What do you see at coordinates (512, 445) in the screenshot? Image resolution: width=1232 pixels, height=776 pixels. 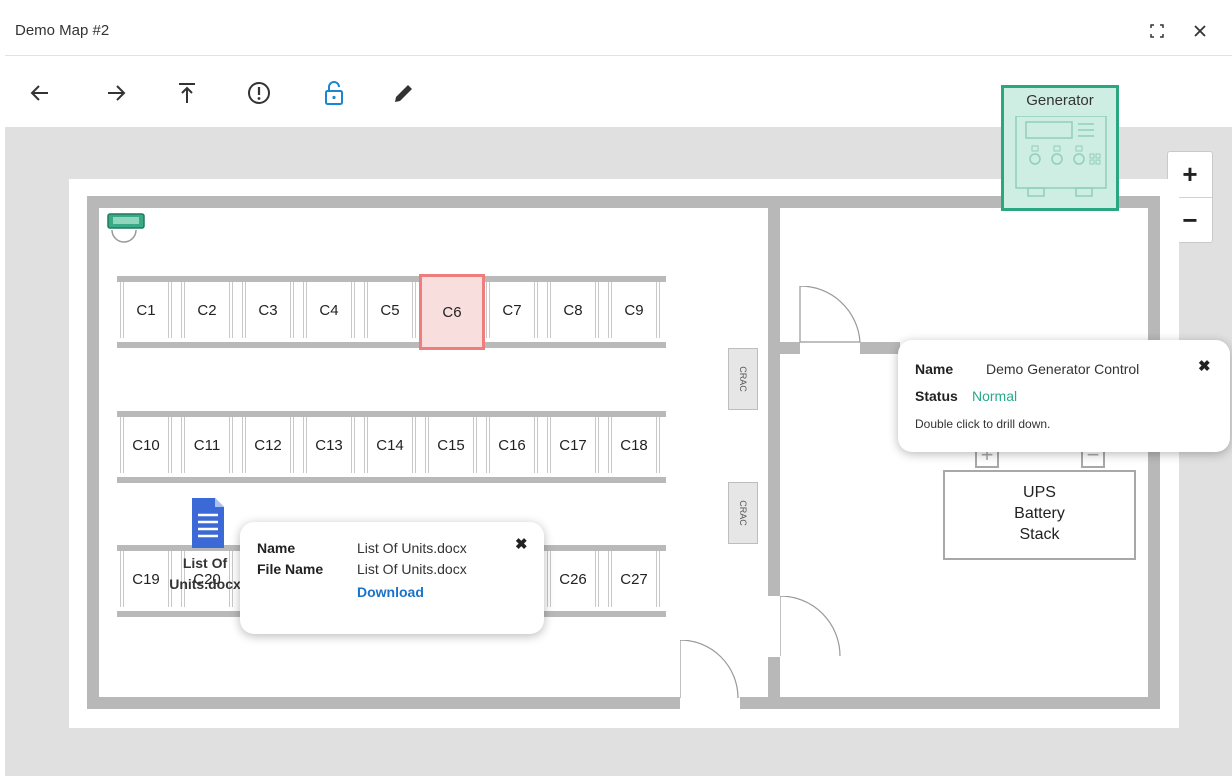 I see `rack-c16: C16` at bounding box center [512, 445].